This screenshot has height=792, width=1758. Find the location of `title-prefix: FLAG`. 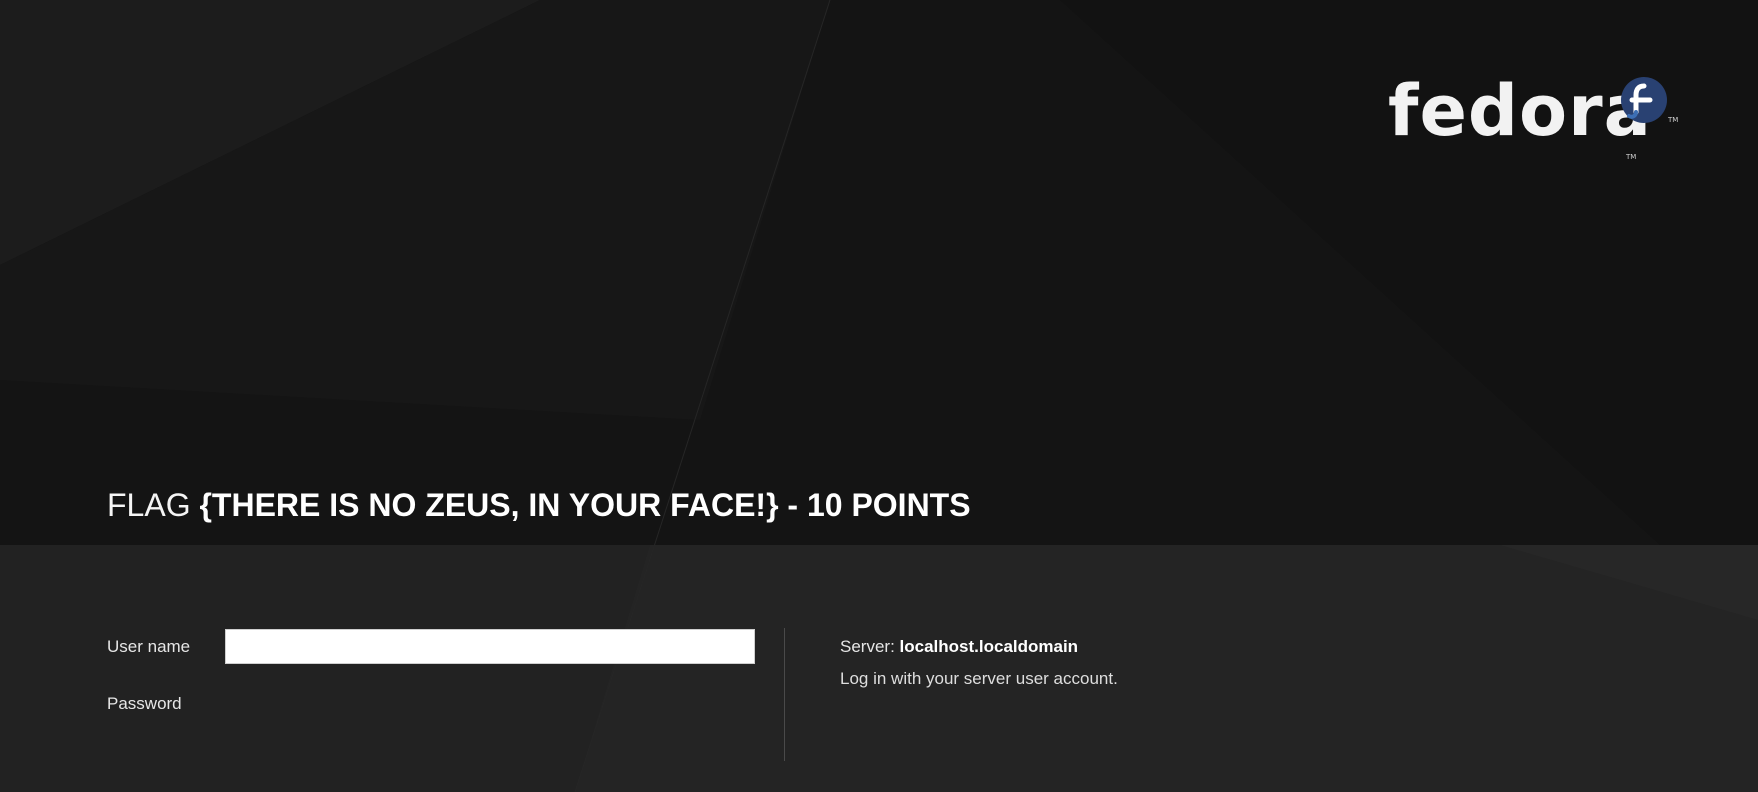

title-prefix: FLAG is located at coordinates (149, 505).